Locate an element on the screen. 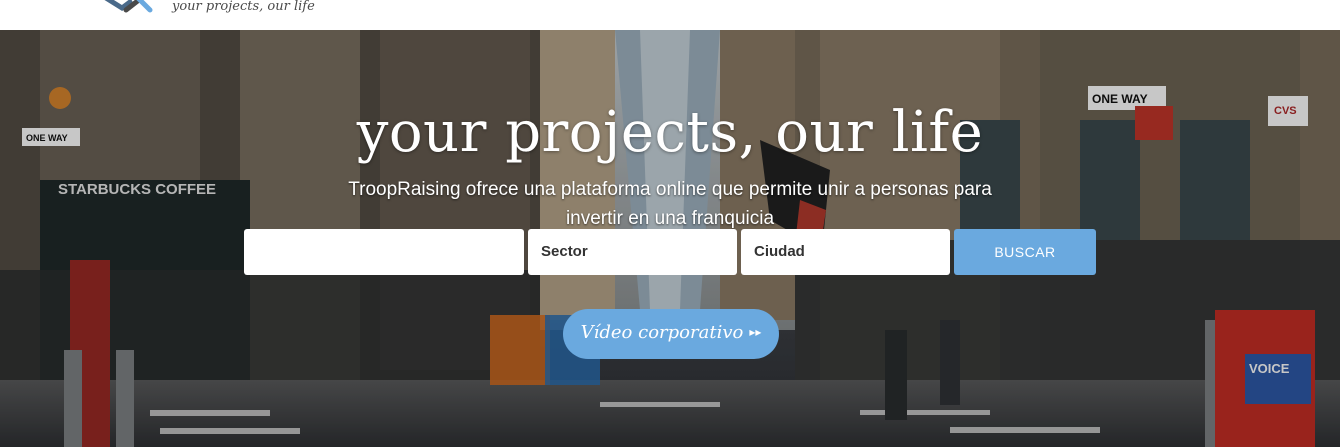 This screenshot has width=1340, height=447. fast-forward-icon: ▸▸ is located at coordinates (755, 332).